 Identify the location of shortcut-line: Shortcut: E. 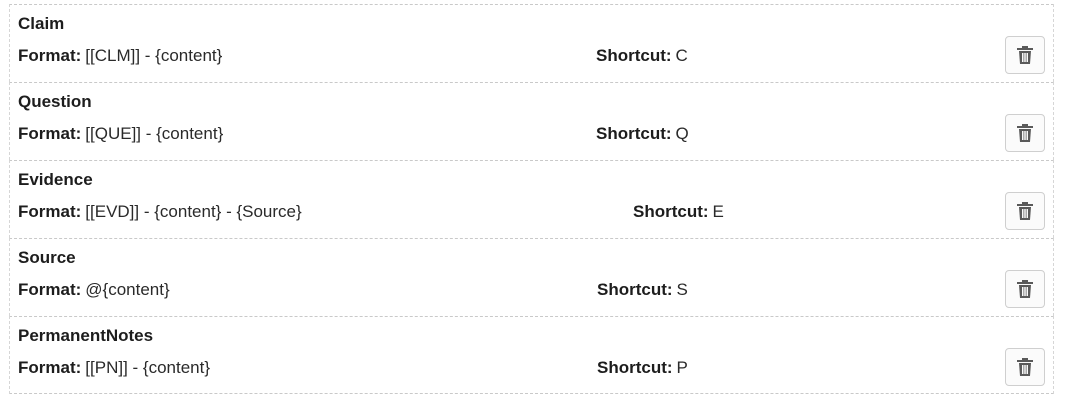
(678, 212).